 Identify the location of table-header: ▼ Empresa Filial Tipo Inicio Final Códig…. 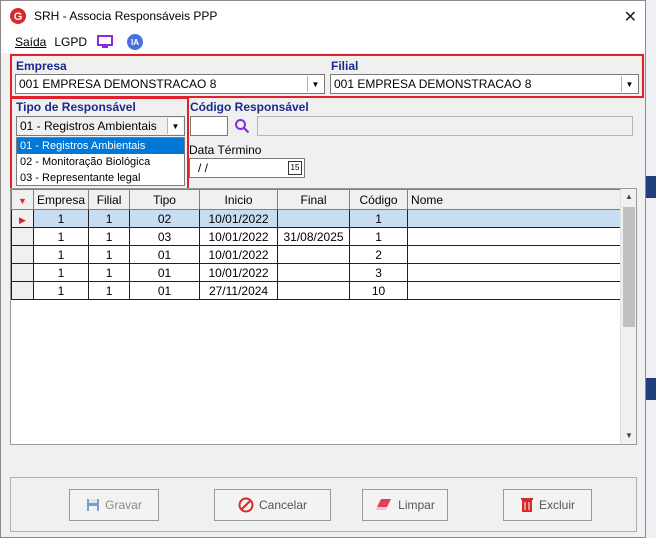
(322, 199).